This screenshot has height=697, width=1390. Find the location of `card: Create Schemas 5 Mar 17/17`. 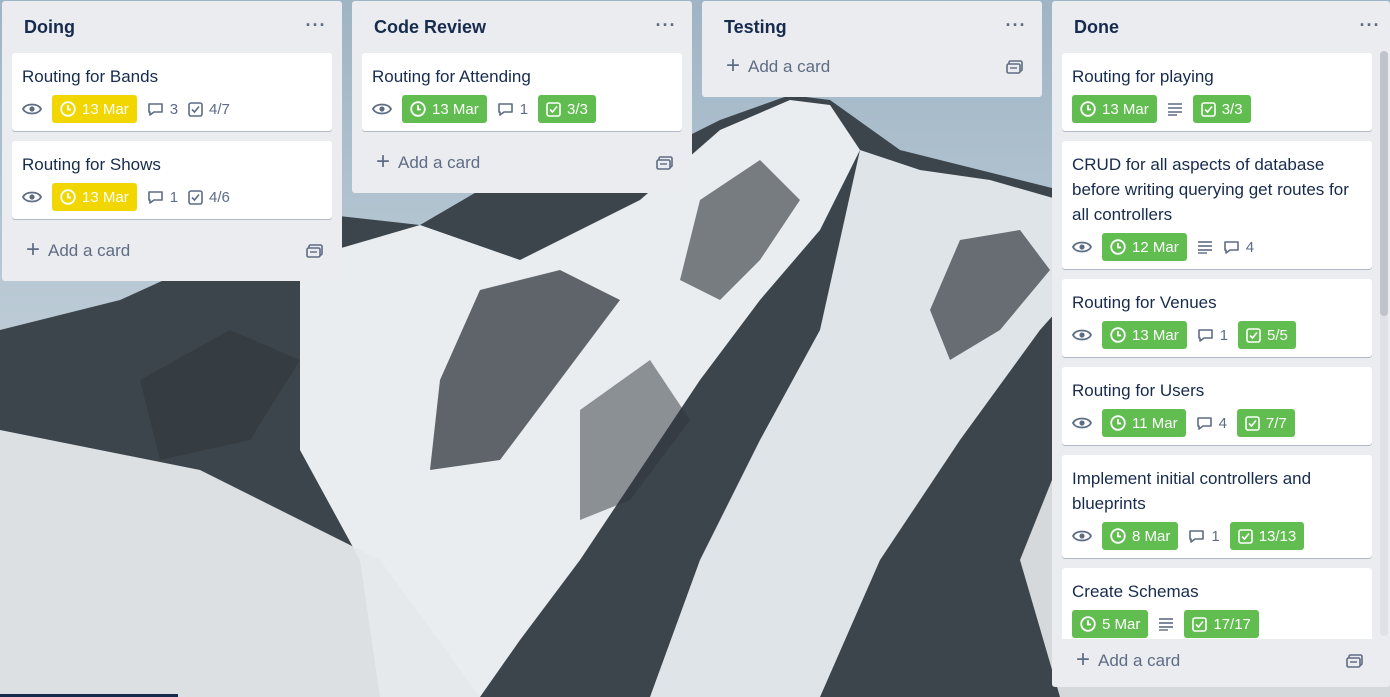

card: Create Schemas 5 Mar 17/17 is located at coordinates (1217, 607).